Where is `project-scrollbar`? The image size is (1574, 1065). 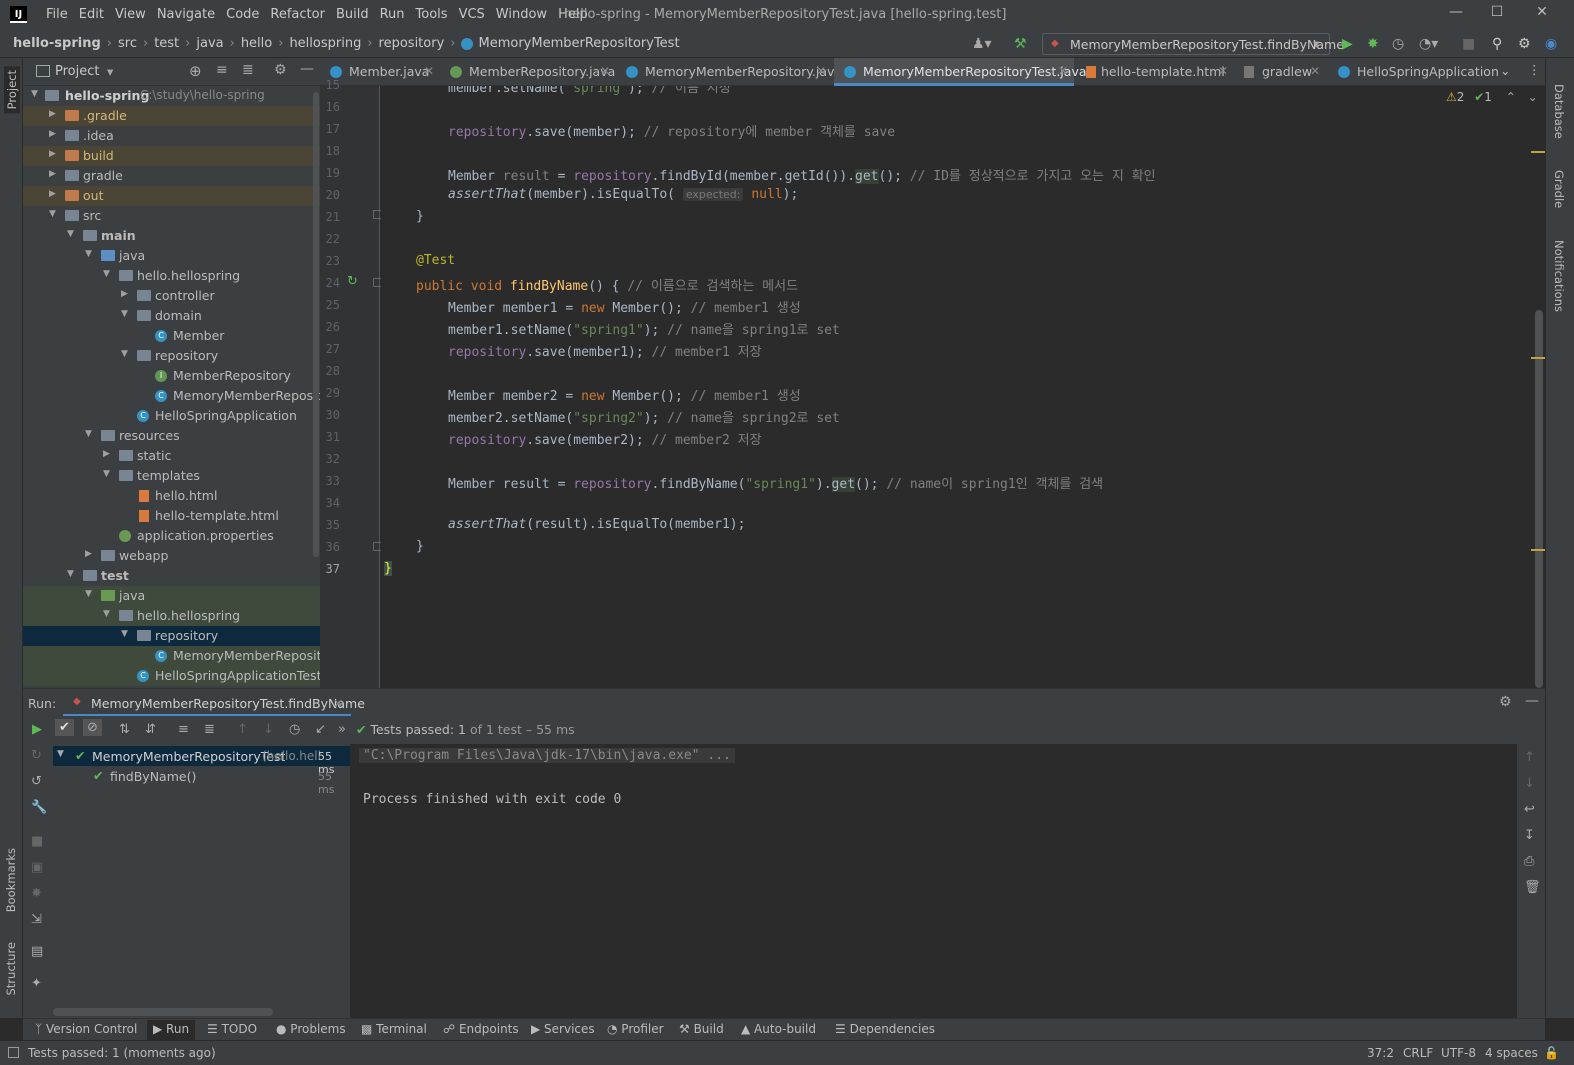 project-scrollbar is located at coordinates (316, 324).